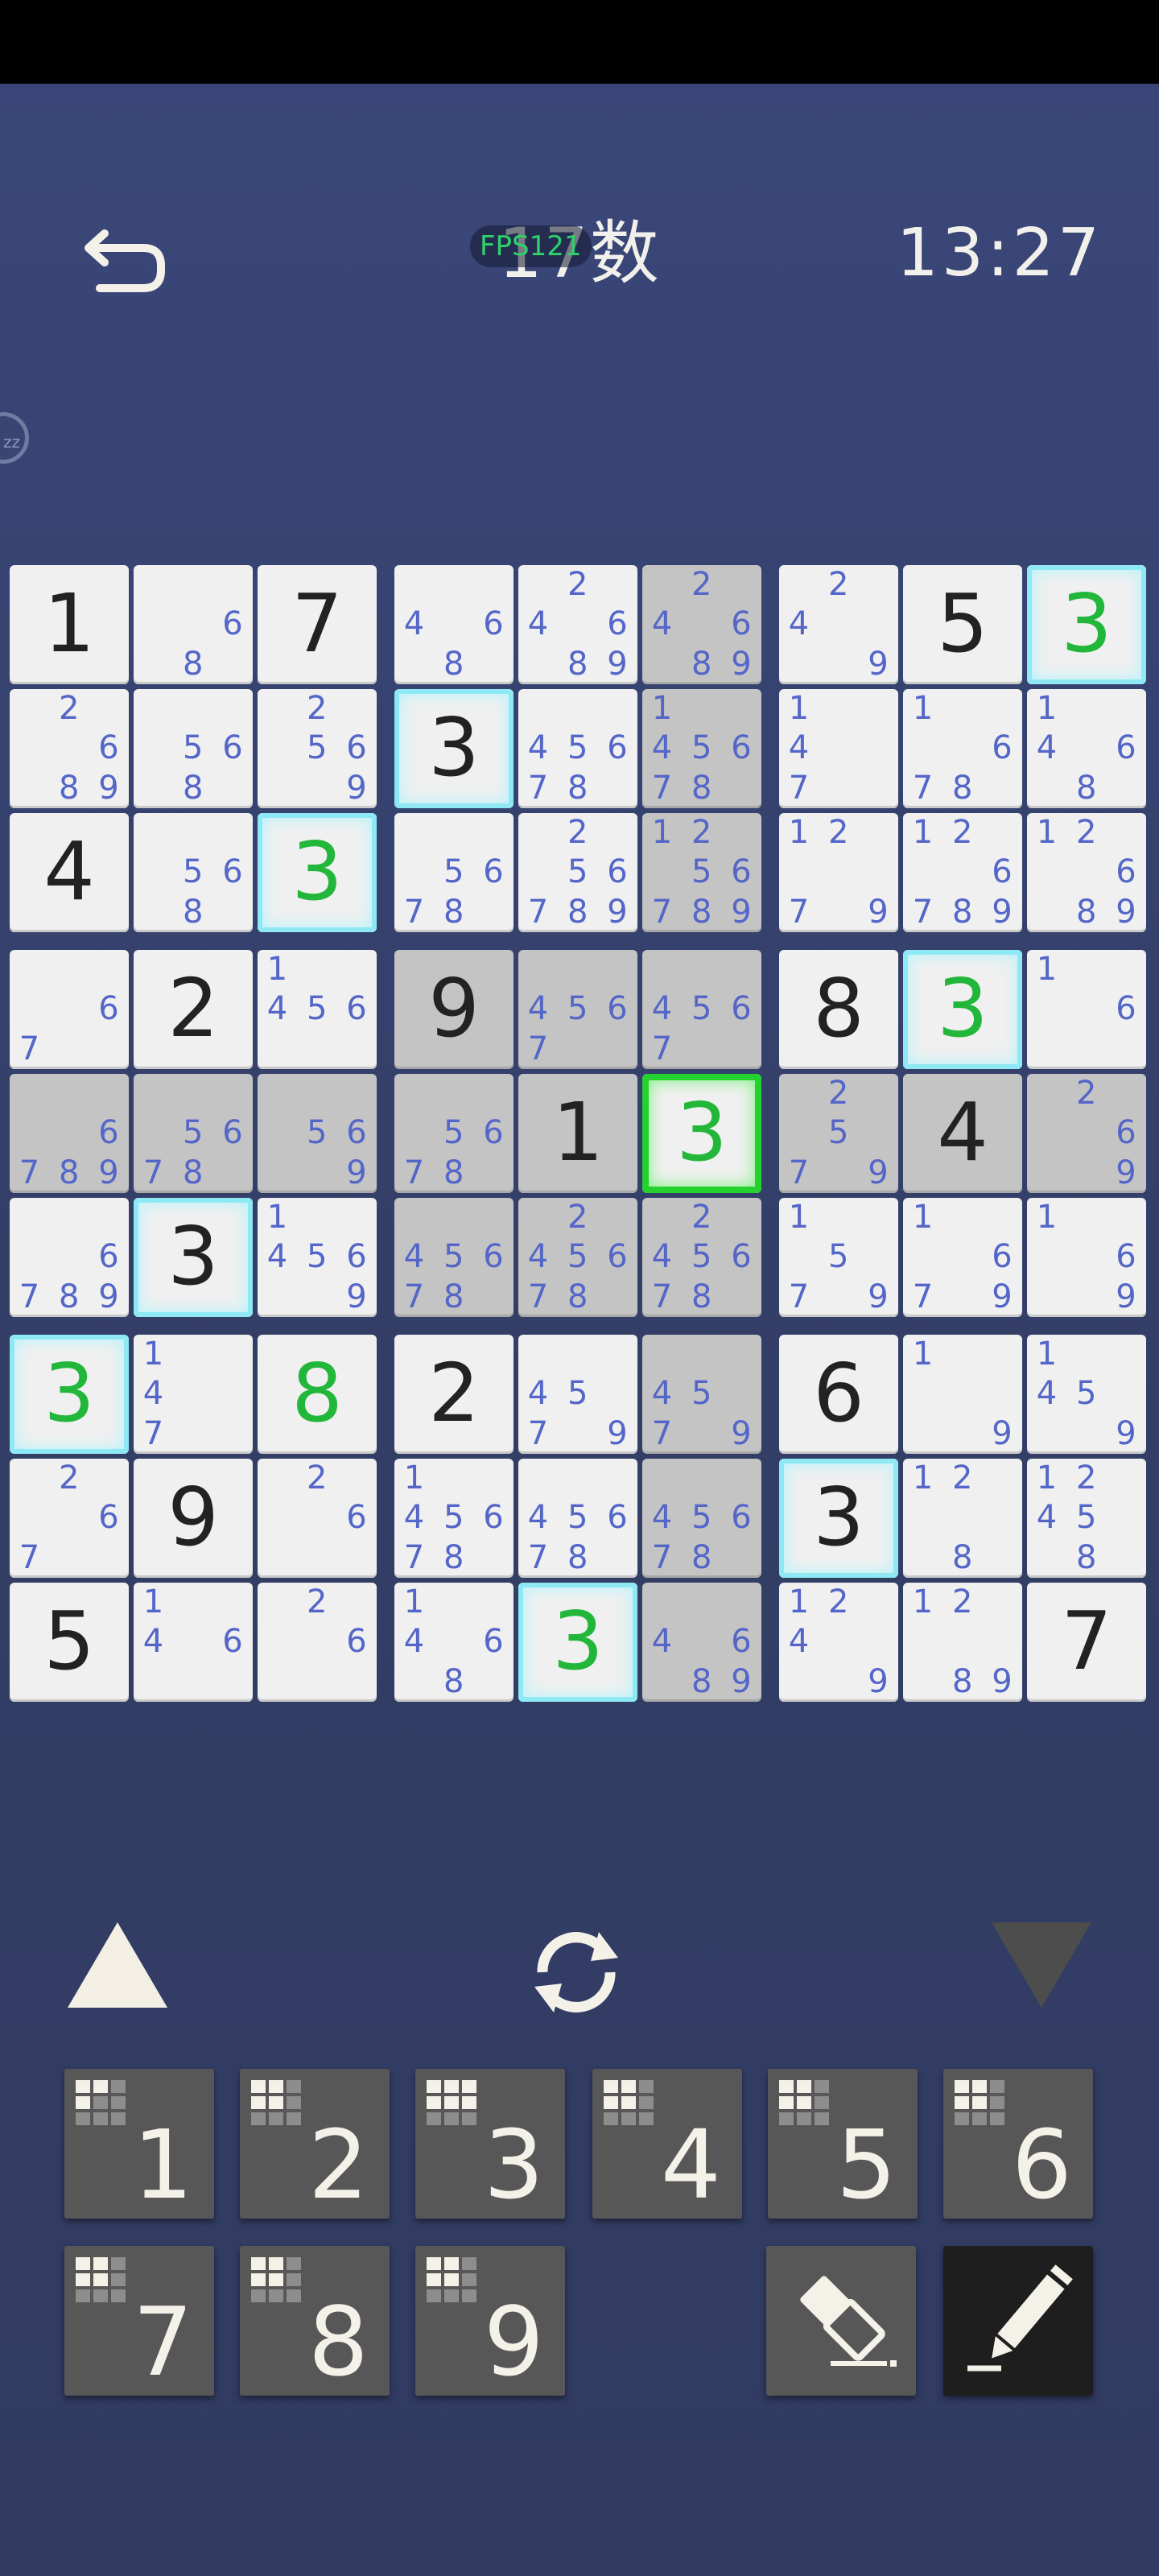 The width and height of the screenshot is (1159, 2576). Describe the element at coordinates (490, 2144) in the screenshot. I see `number-key-3: 3` at that location.